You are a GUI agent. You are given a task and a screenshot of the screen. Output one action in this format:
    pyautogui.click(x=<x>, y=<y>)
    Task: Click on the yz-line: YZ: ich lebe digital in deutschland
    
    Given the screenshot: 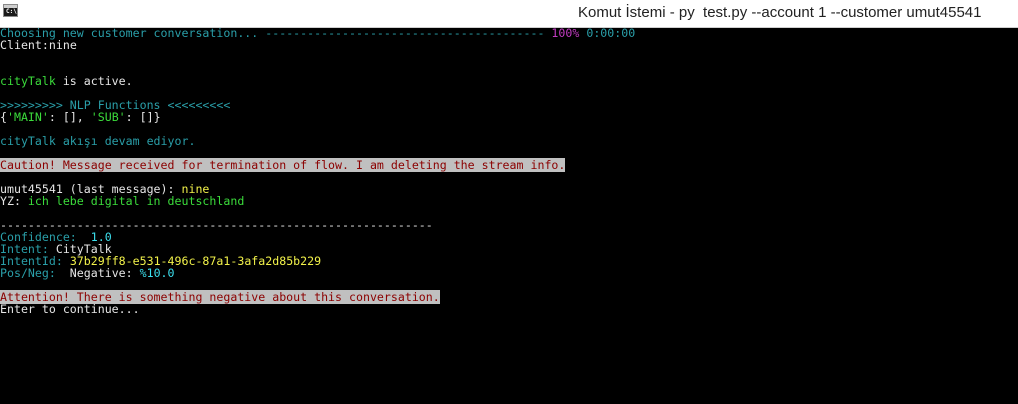 What is the action you would take?
    pyautogui.click(x=122, y=201)
    